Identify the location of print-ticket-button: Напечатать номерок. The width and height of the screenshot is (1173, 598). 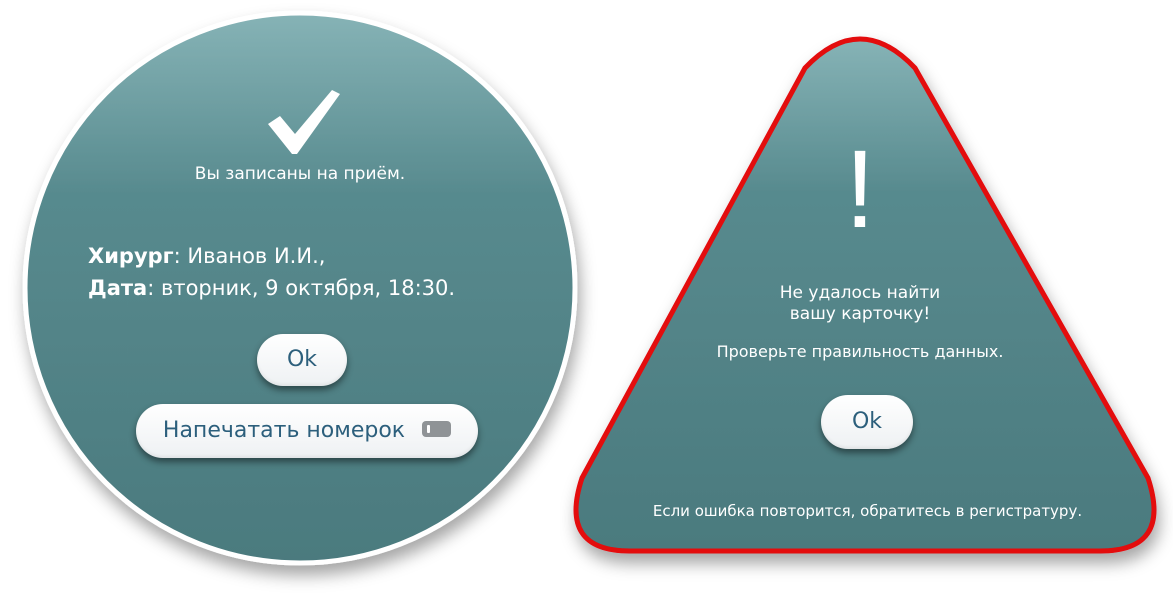
(307, 431).